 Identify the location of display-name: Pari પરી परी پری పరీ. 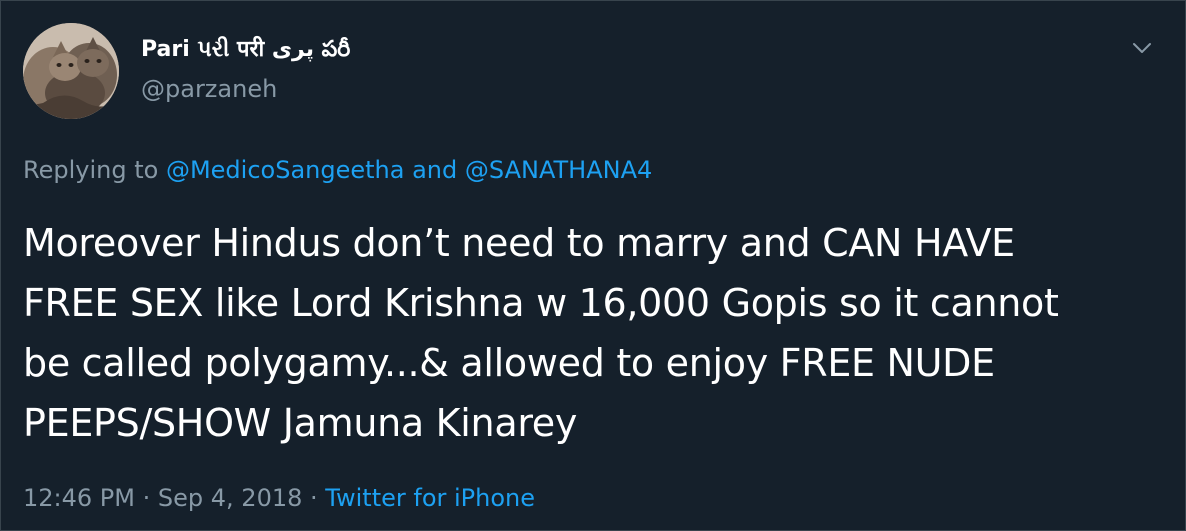
(245, 50).